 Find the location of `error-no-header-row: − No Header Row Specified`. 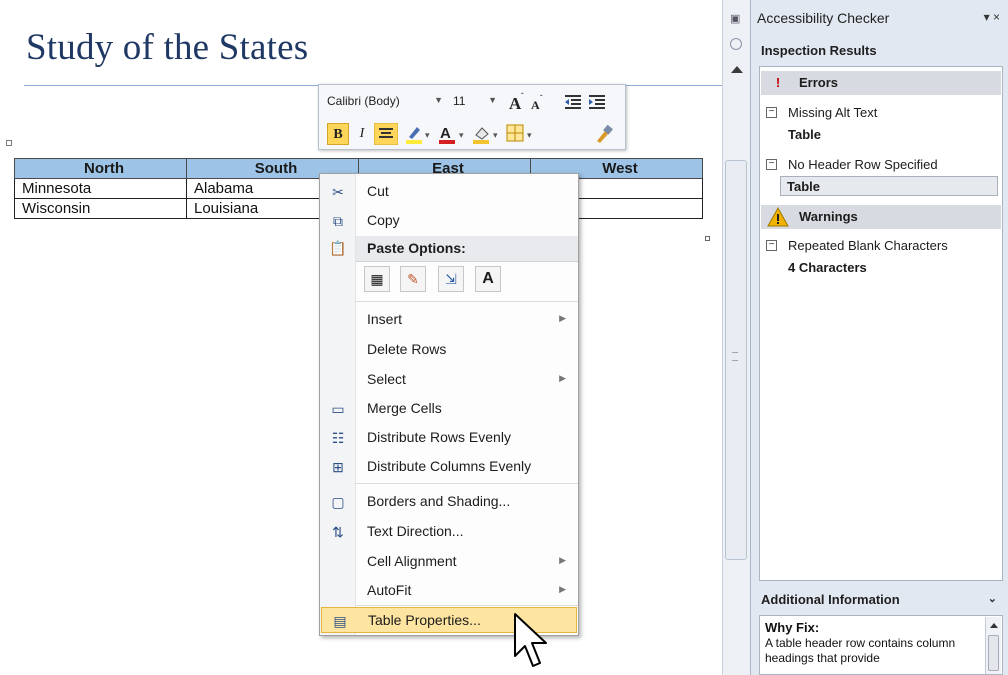

error-no-header-row: − No Header Row Specified is located at coordinates (881, 165).